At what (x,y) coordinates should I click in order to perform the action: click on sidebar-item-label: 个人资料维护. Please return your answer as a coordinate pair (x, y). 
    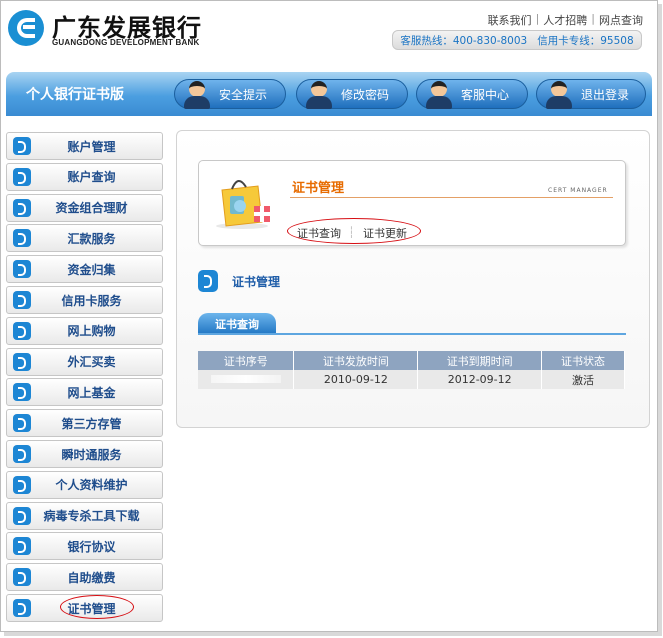
    Looking at the image, I should click on (91, 485).